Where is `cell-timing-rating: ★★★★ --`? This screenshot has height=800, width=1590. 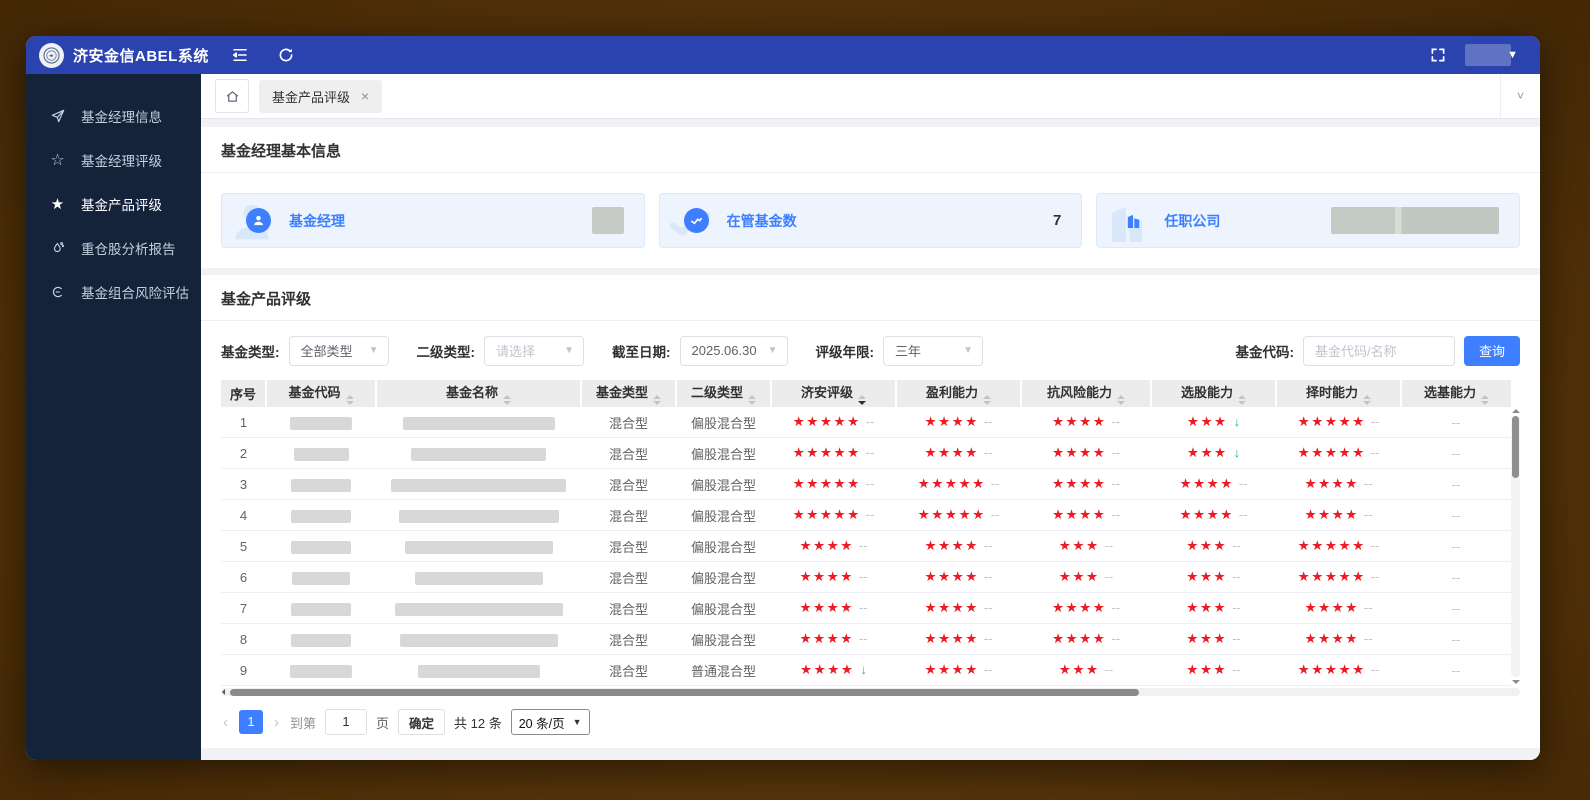 cell-timing-rating: ★★★★ -- is located at coordinates (1338, 608).